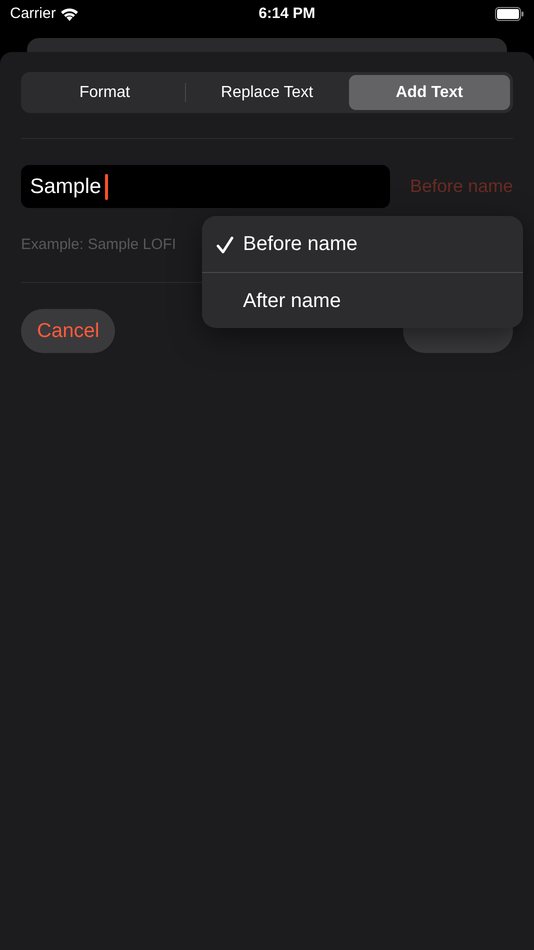  Describe the element at coordinates (287, 14) in the screenshot. I see `clock-time: 6:14 PM` at that location.